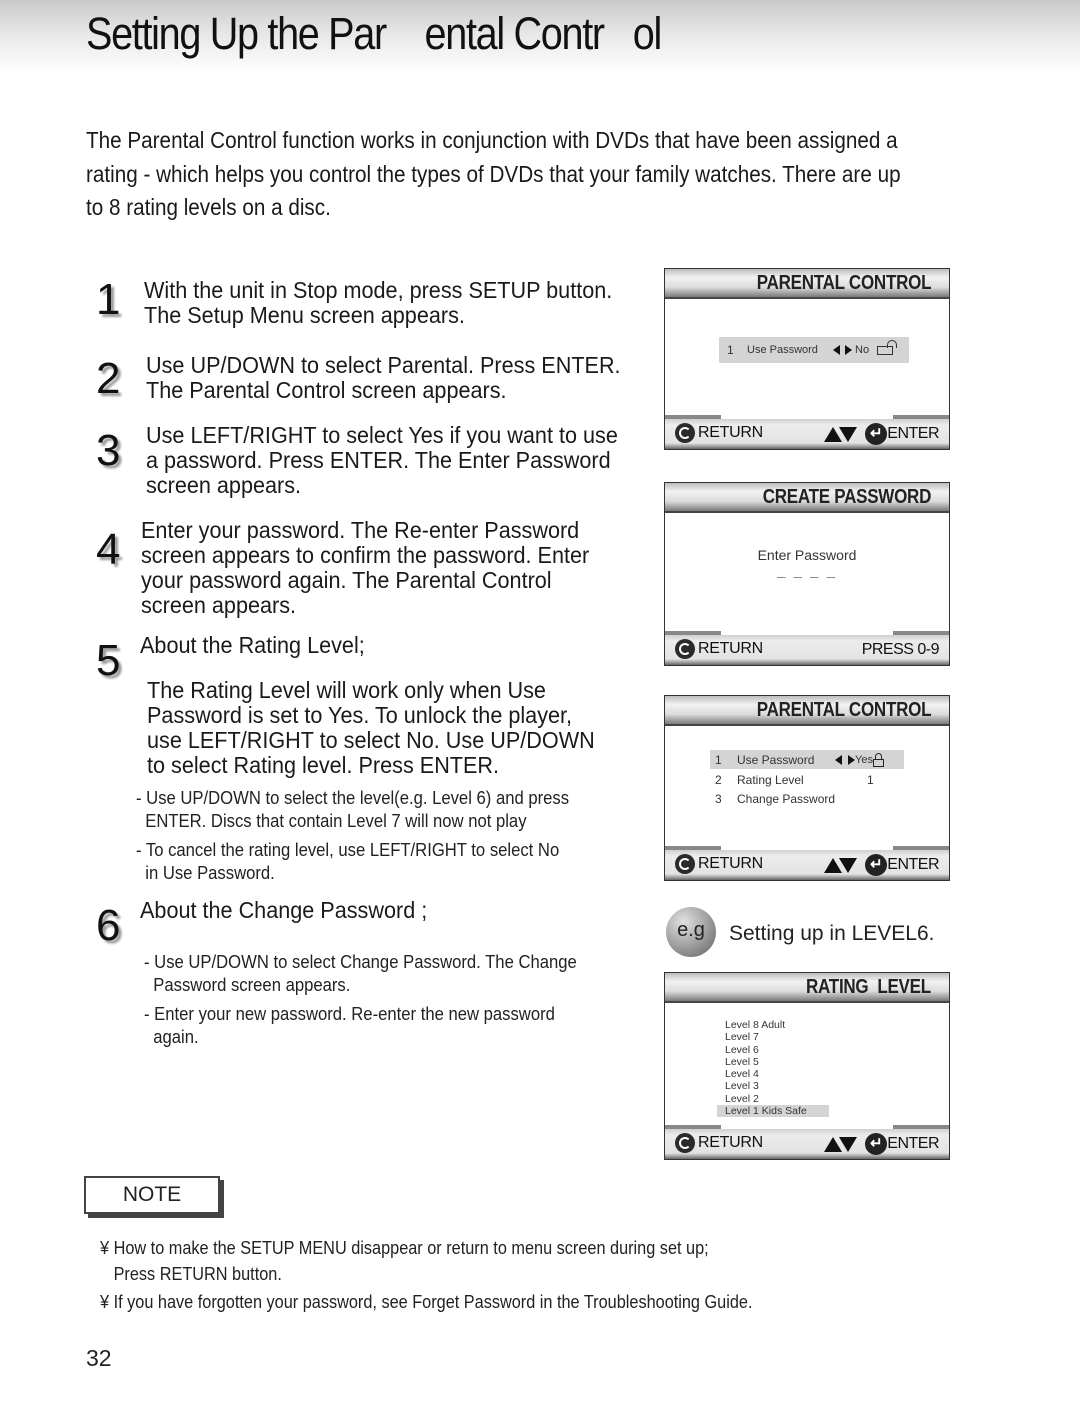 This screenshot has height=1418, width=1080. Describe the element at coordinates (773, 1050) in the screenshot. I see `rating-level-option: Level 6` at that location.